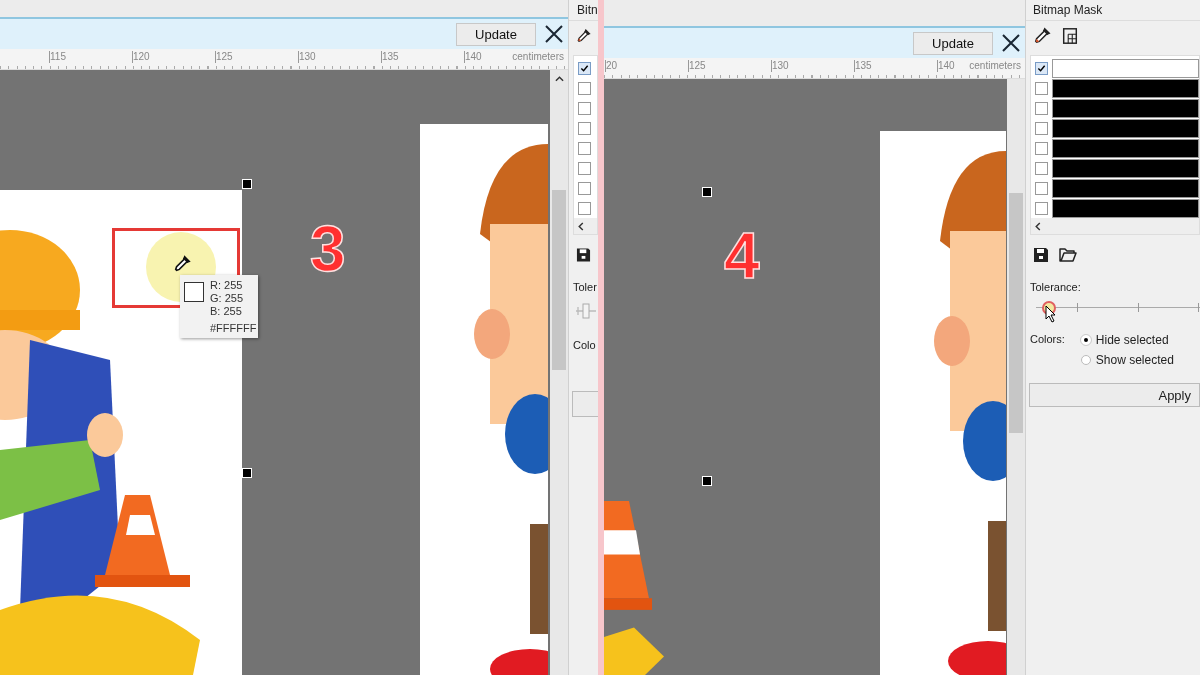 This screenshot has height=675, width=1200. I want to click on apply-button: Apply, so click(1114, 395).